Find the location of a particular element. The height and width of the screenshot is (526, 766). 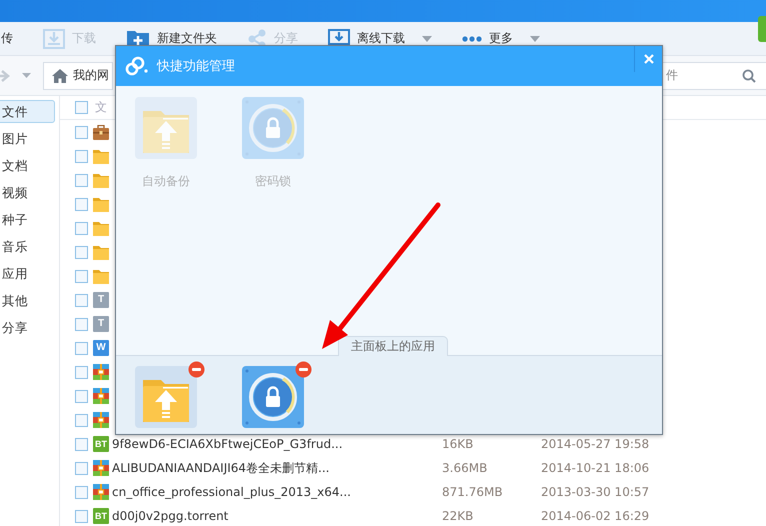

search-field: 件 is located at coordinates (713, 76).